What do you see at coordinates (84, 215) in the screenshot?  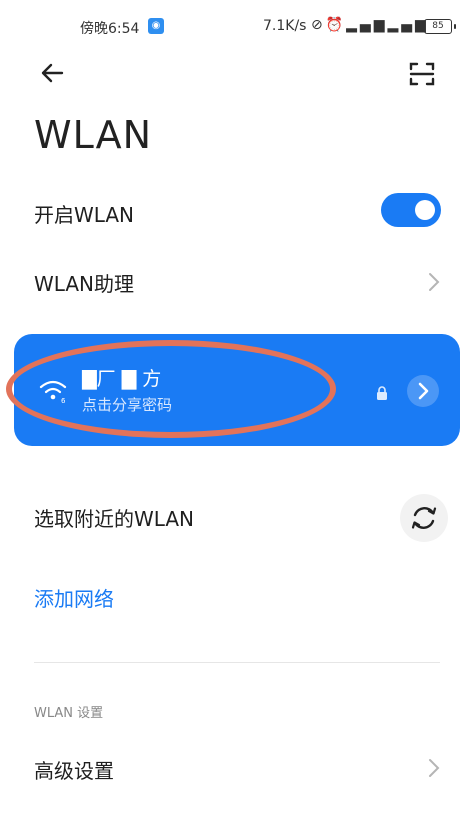 I see `wlan-toggle-label: 开启WLAN` at bounding box center [84, 215].